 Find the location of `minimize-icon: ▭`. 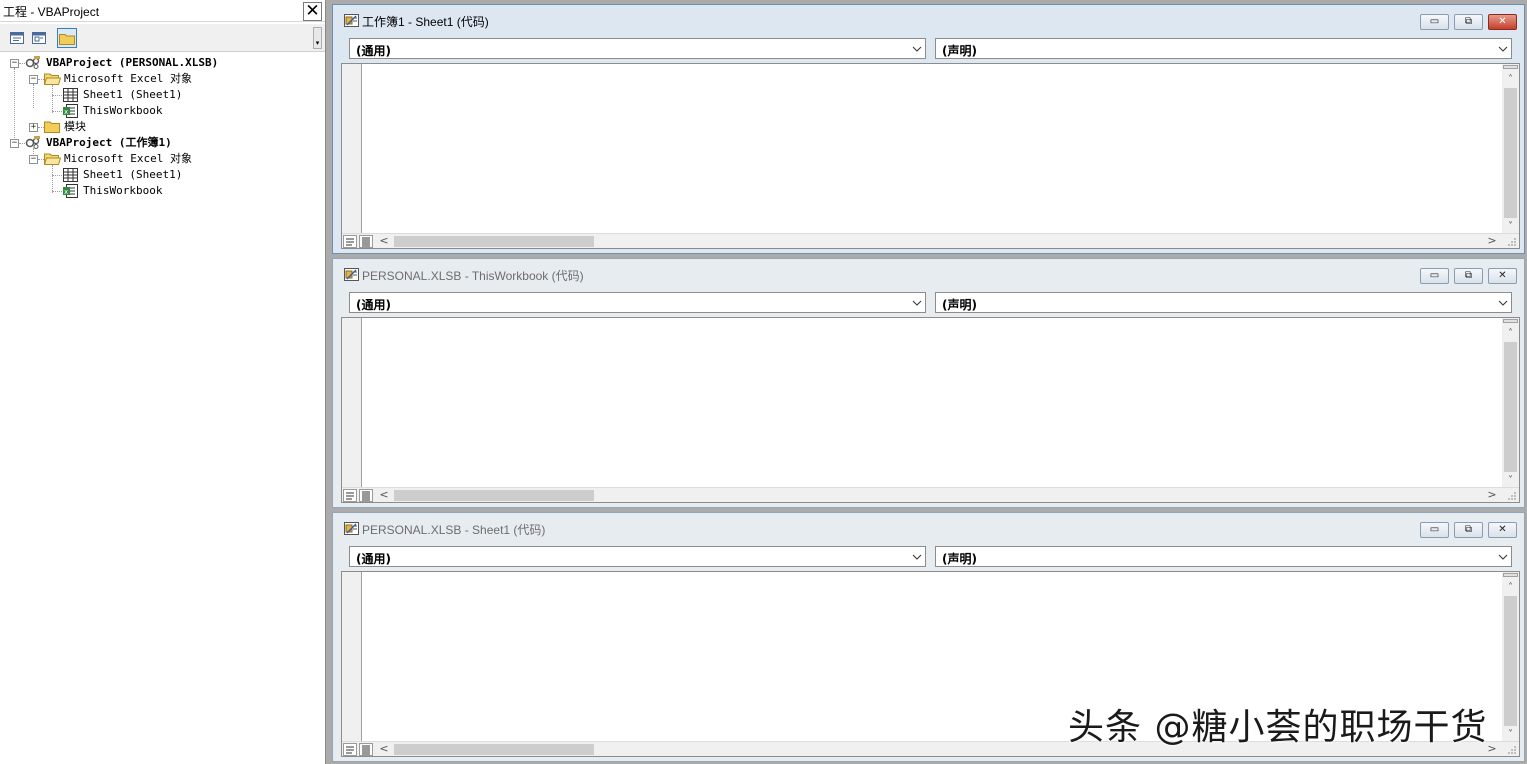

minimize-icon: ▭ is located at coordinates (1434, 275).